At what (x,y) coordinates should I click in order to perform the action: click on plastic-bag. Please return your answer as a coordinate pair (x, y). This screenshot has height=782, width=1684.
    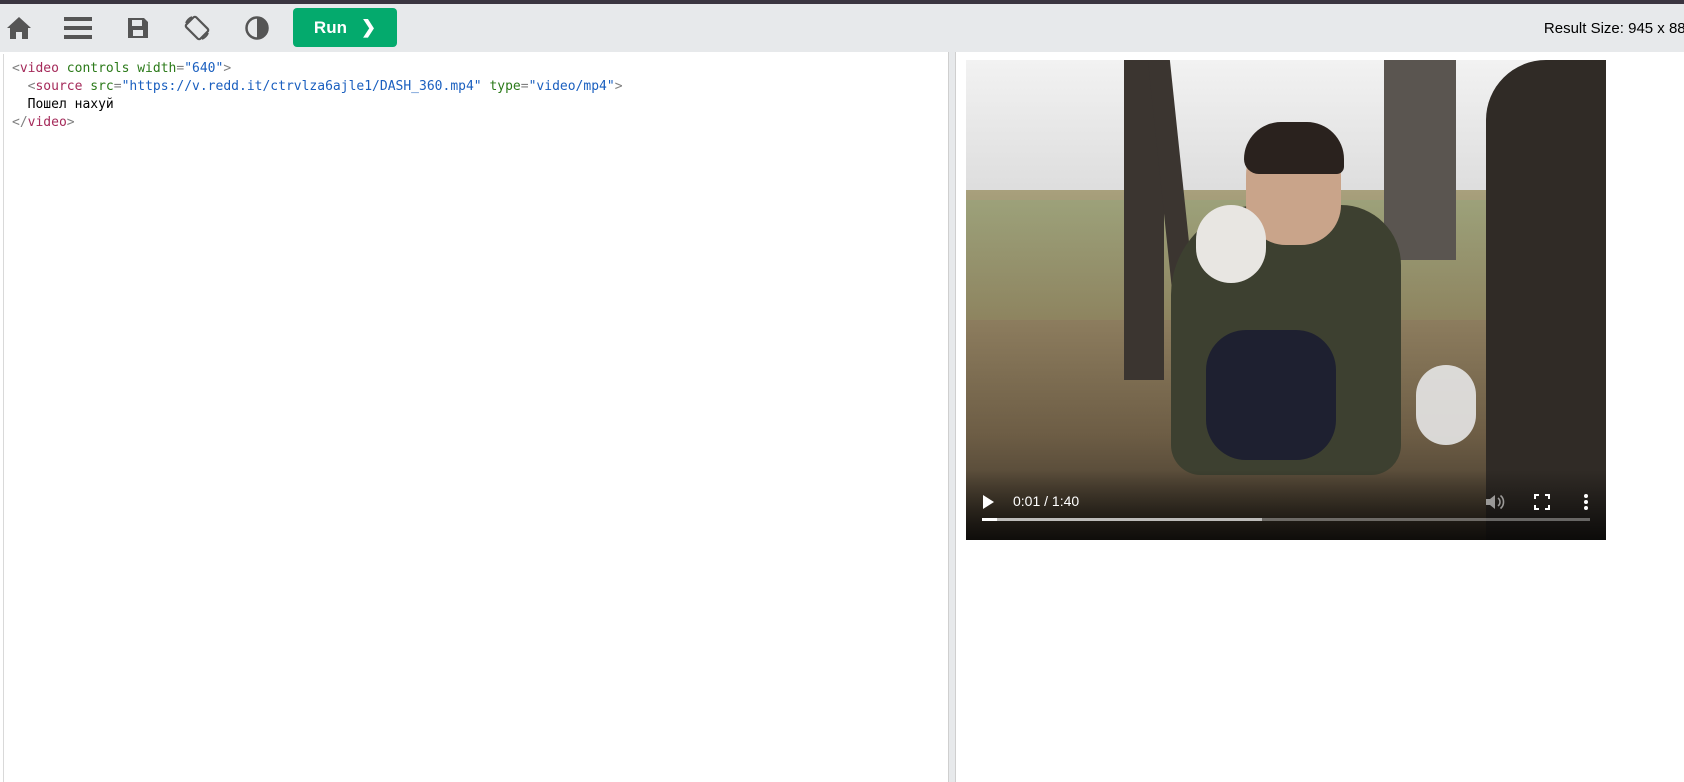
    Looking at the image, I should click on (1446, 405).